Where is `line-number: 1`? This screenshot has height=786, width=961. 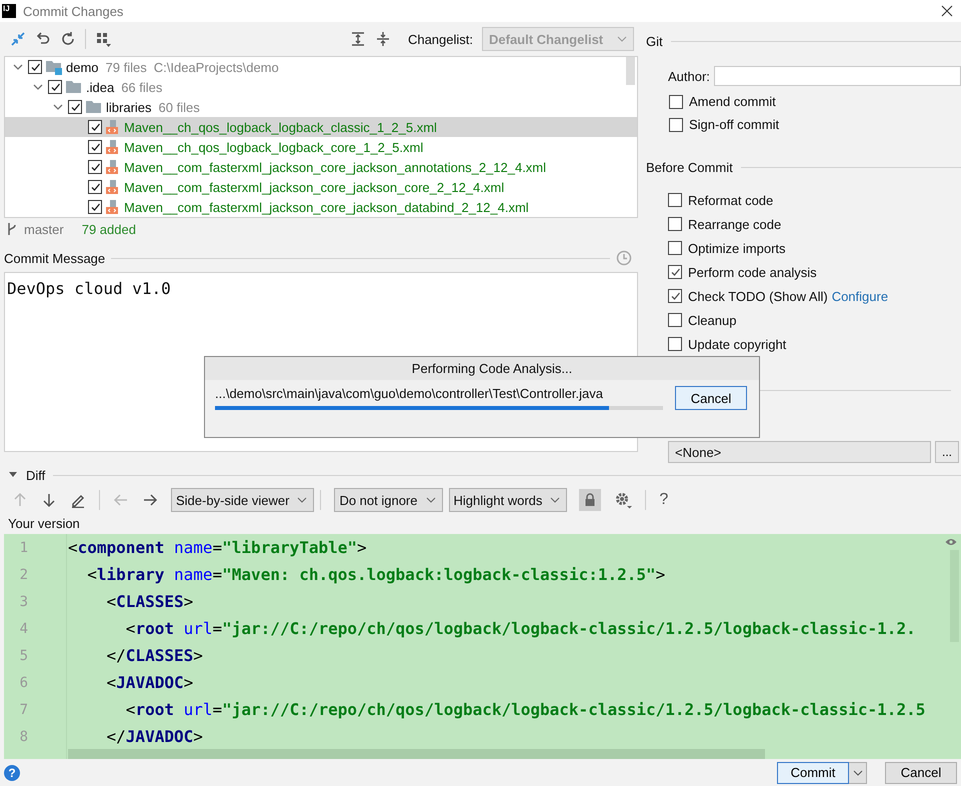 line-number: 1 is located at coordinates (23, 548).